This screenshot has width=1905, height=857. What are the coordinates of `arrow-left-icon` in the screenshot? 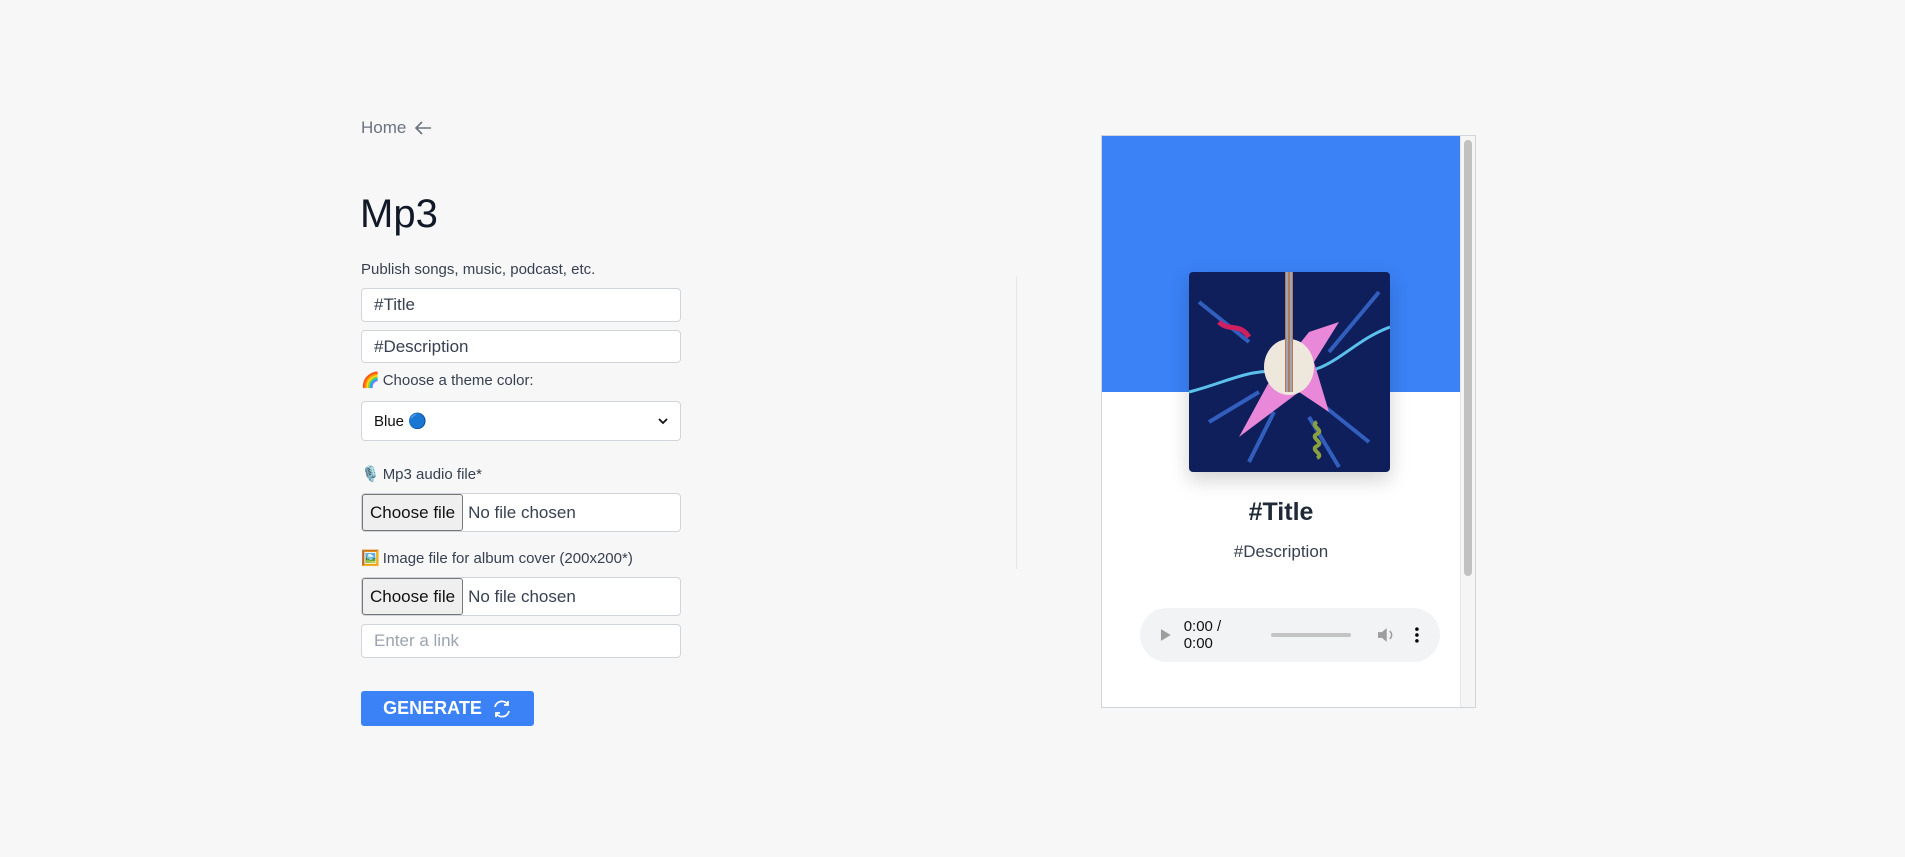 It's located at (423, 128).